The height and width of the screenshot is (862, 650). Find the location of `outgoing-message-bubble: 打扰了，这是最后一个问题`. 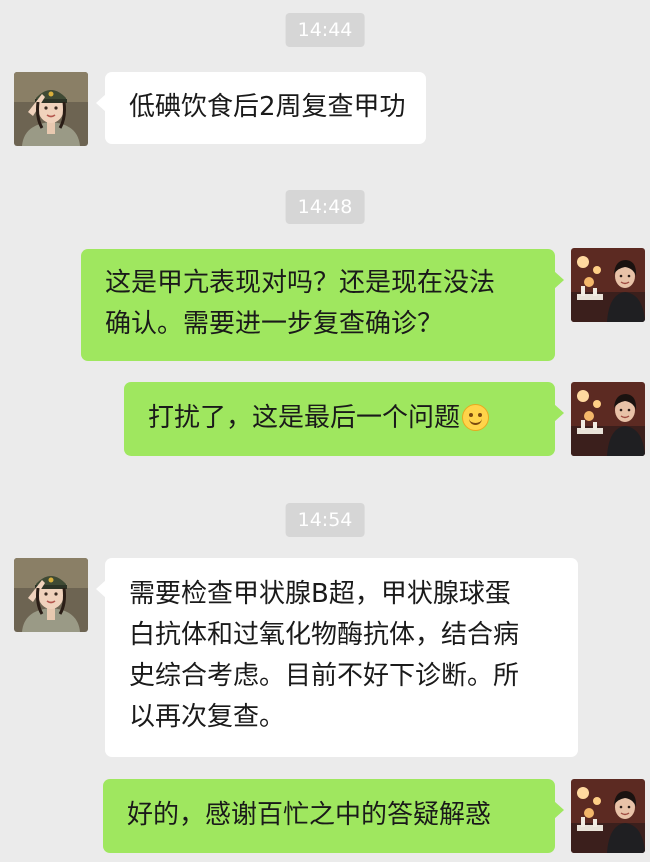

outgoing-message-bubble: 打扰了，这是最后一个问题 is located at coordinates (344, 419).